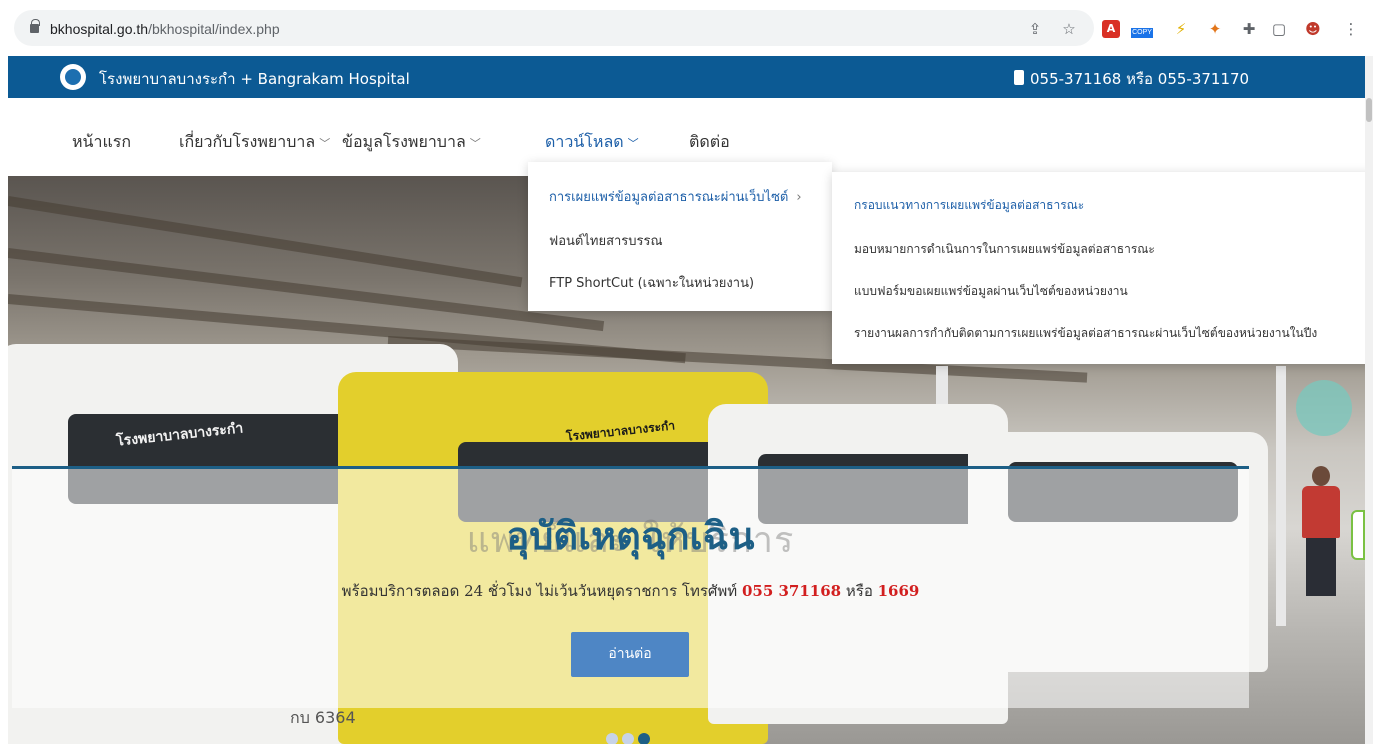  Describe the element at coordinates (323, 717) in the screenshot. I see `license-plate: กบ 6364` at that location.